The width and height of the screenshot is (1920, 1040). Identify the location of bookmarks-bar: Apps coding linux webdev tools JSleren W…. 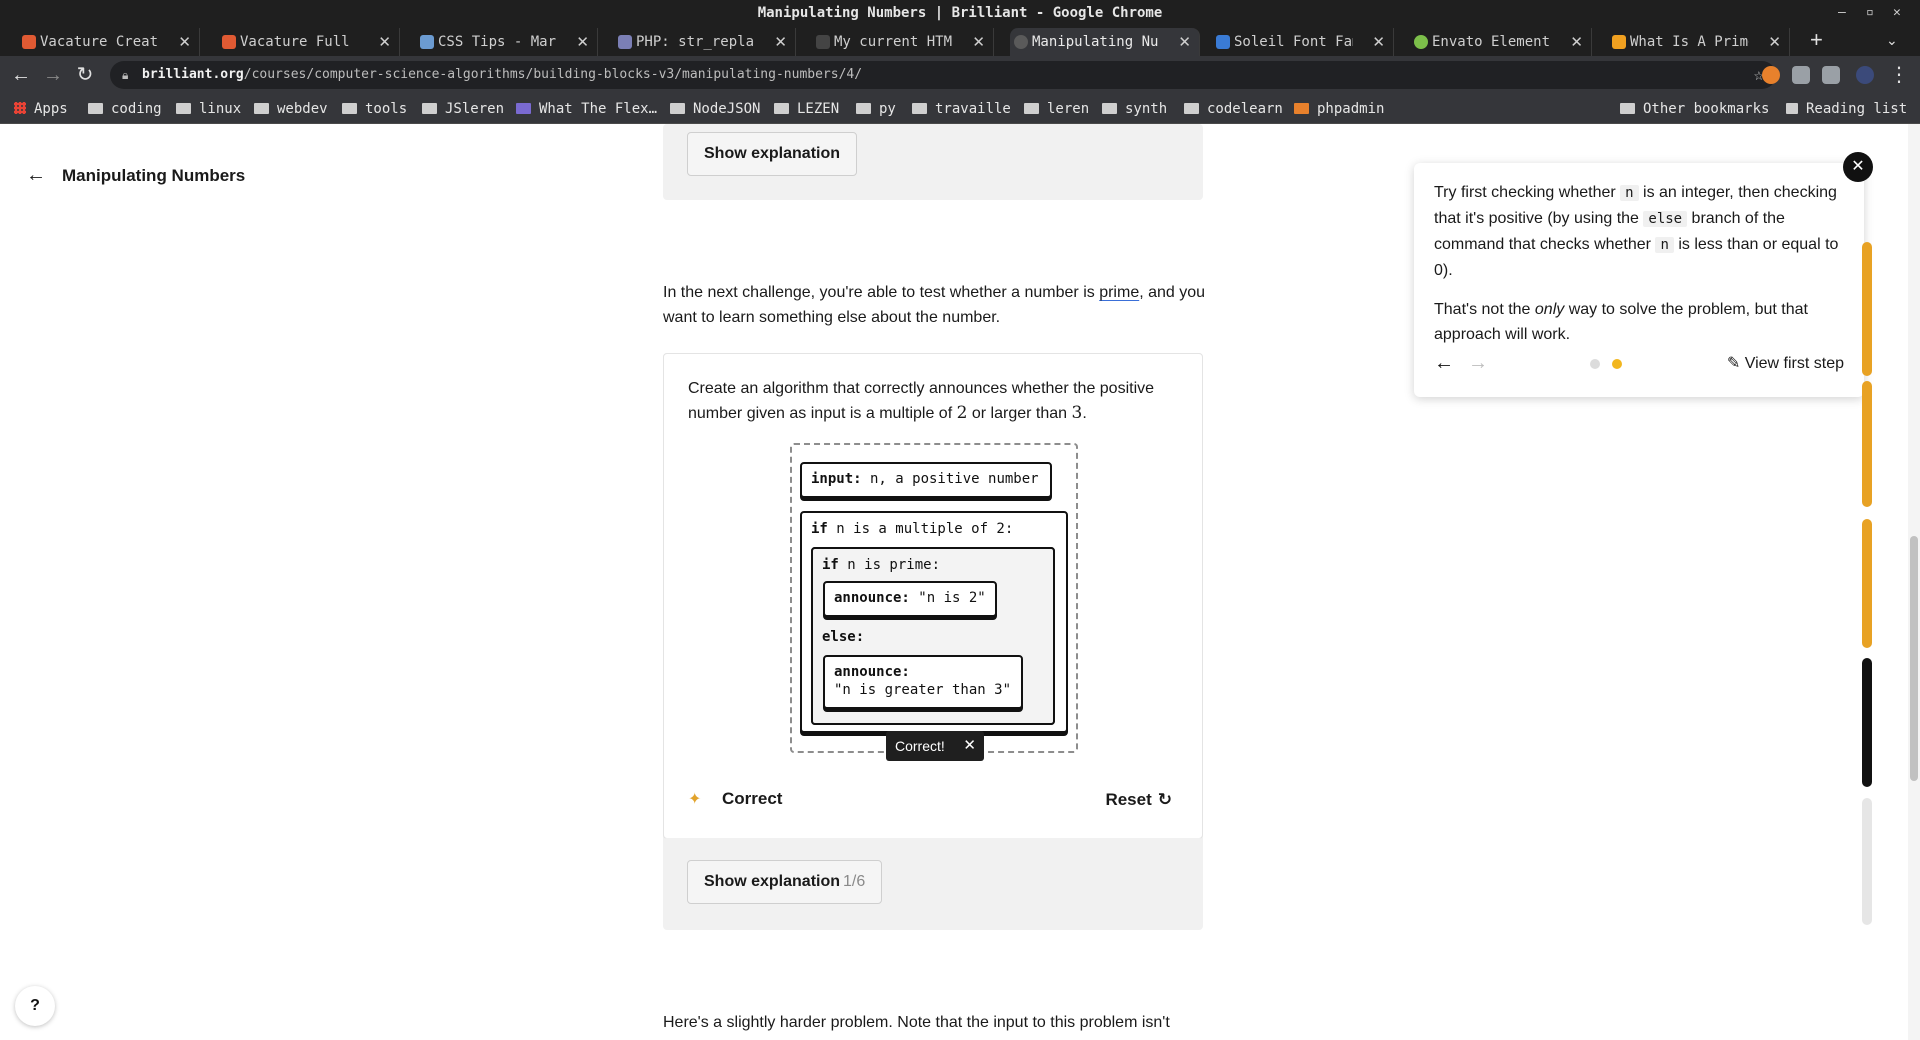
(960, 109).